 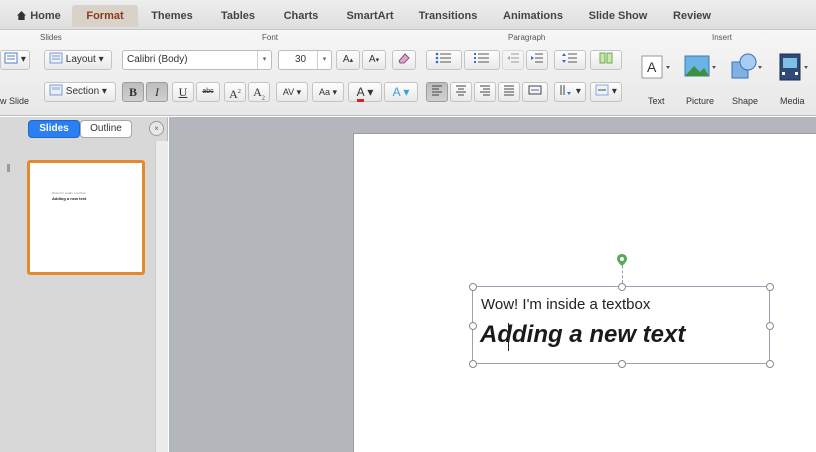 I want to click on distribute-button, so click(x=535, y=92).